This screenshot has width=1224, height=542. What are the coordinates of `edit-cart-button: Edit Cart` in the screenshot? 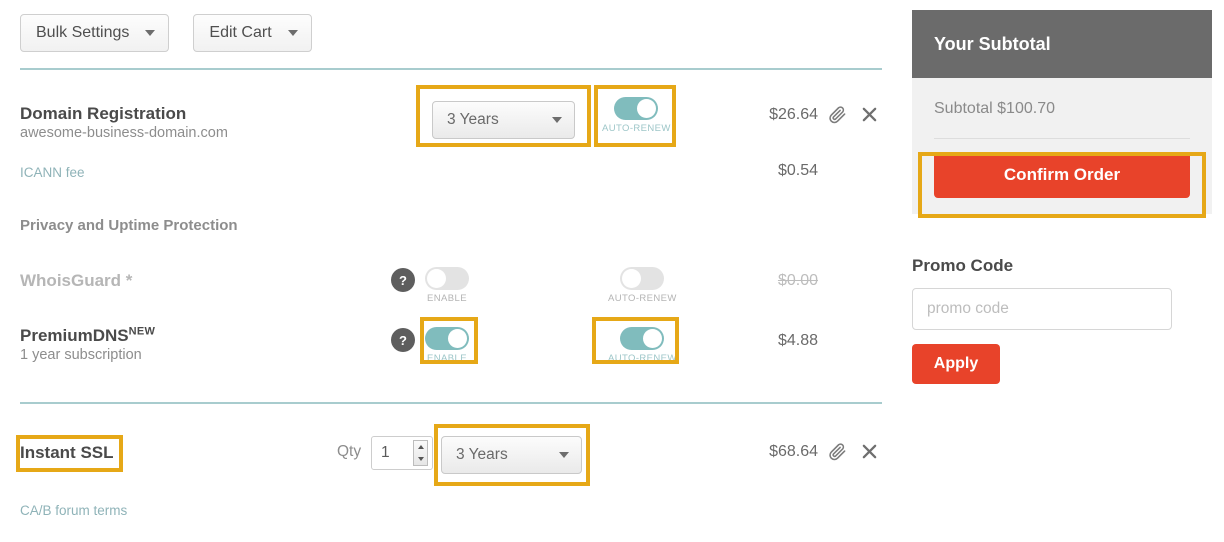 It's located at (252, 33).